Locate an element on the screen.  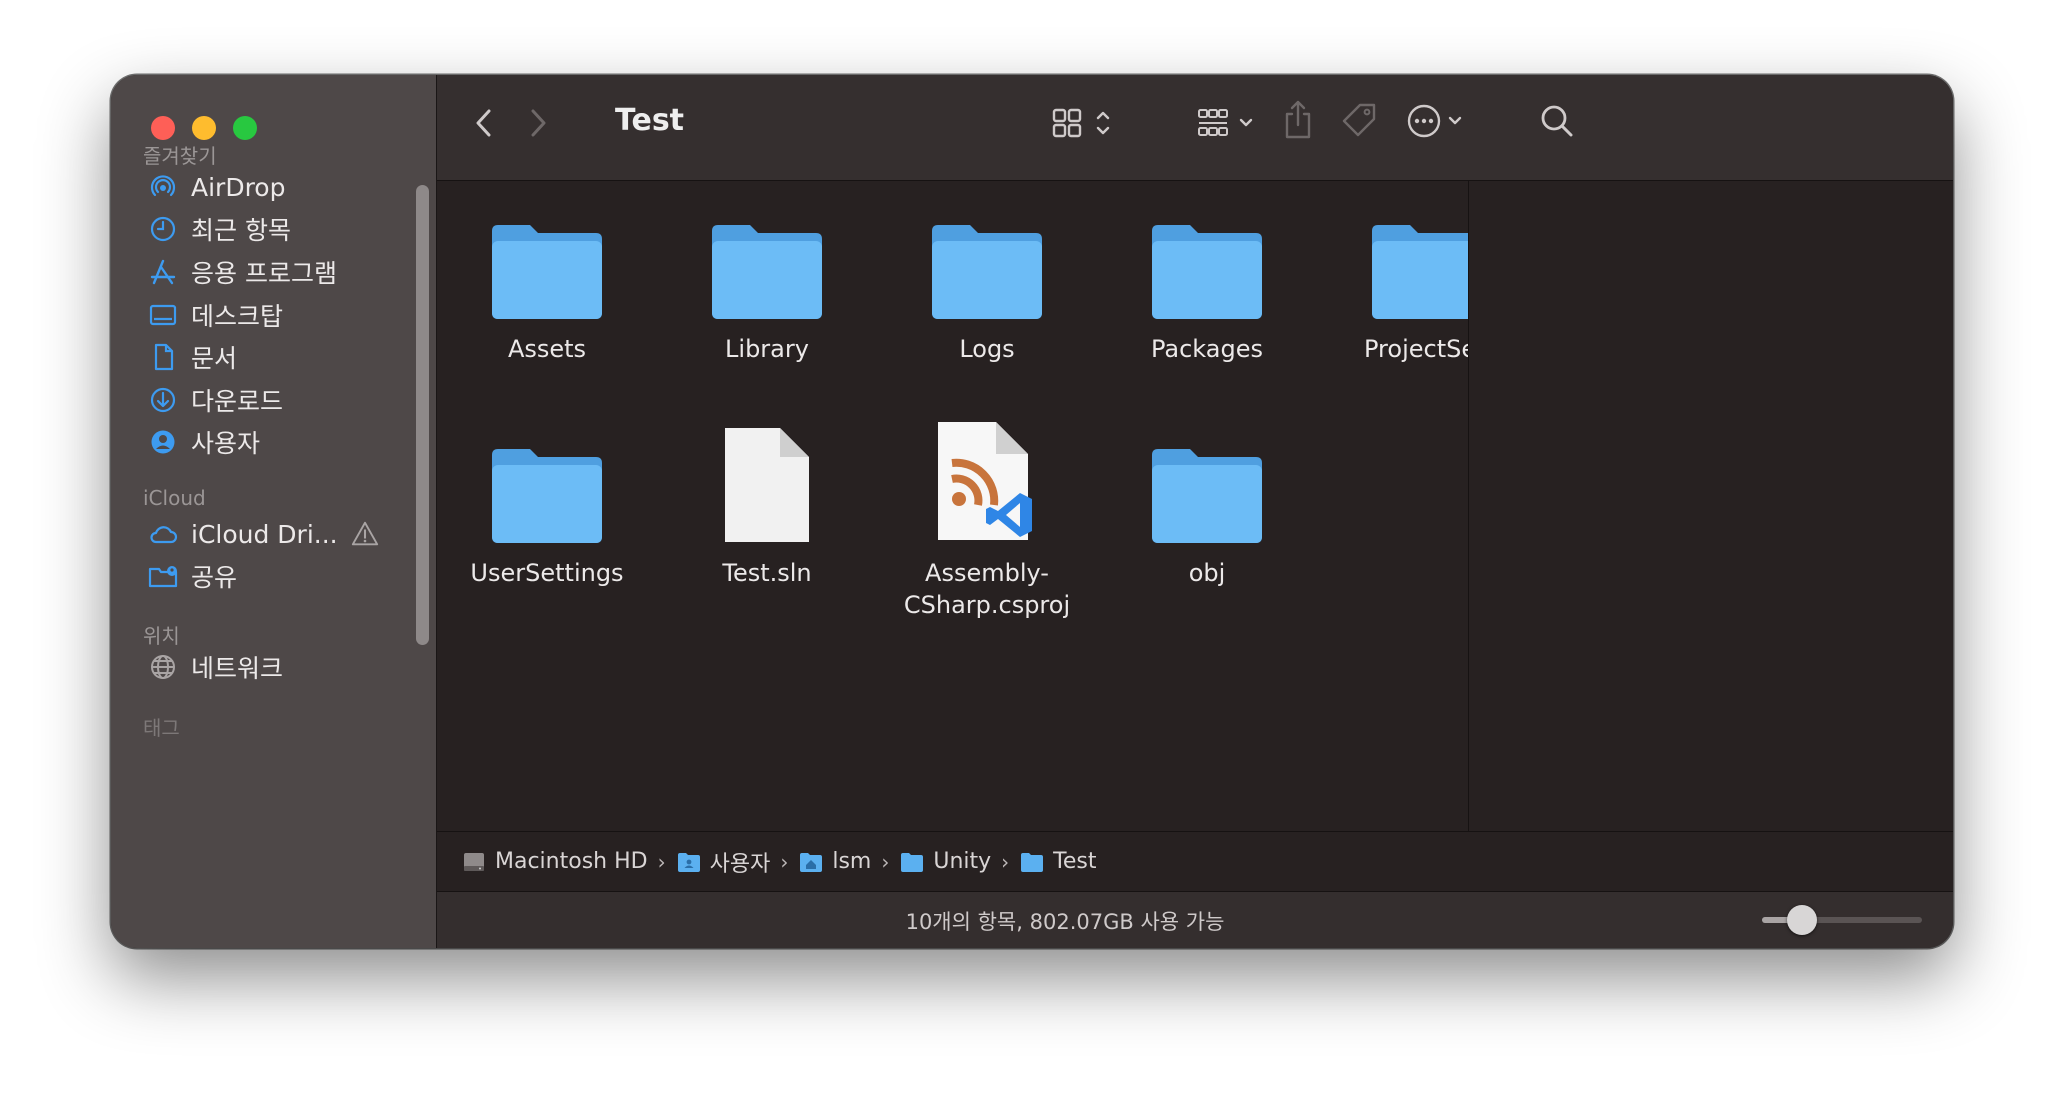
share-icon is located at coordinates (1298, 120).